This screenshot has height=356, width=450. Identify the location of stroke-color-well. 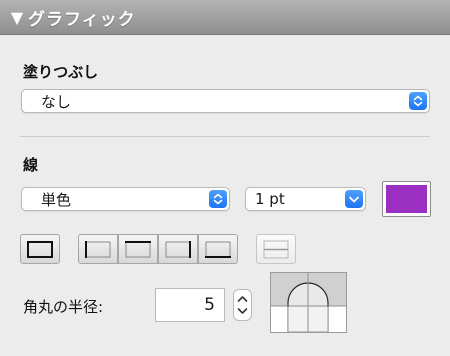
(406, 199).